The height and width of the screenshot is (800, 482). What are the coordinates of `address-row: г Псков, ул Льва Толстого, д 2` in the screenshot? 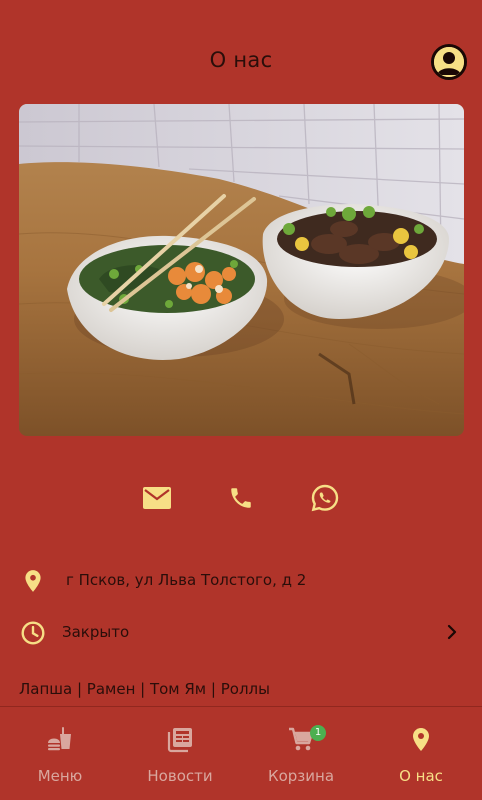 It's located at (241, 580).